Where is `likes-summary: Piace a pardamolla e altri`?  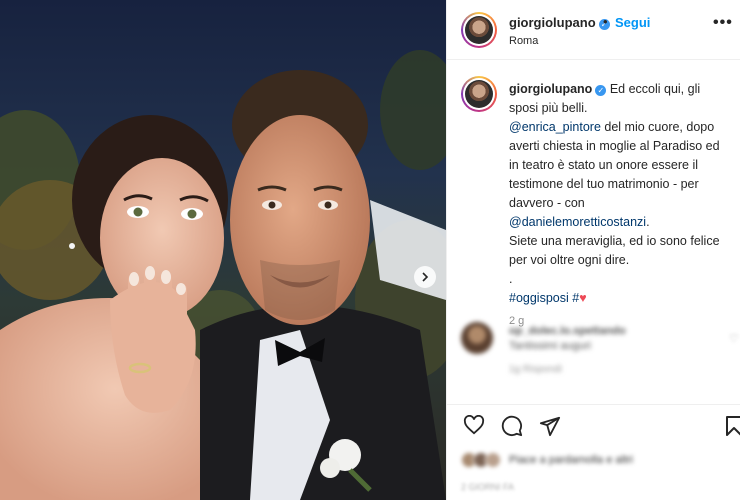 likes-summary: Piace a pardamolla e altri is located at coordinates (596, 462).